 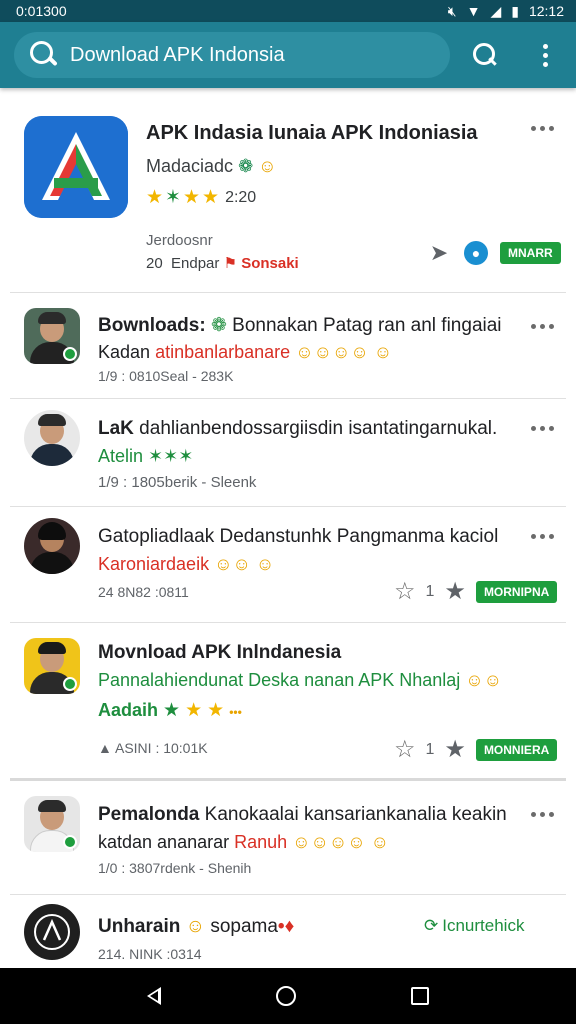 I want to click on featured-app-actions: ➤ ● MNARR, so click(x=493, y=253).